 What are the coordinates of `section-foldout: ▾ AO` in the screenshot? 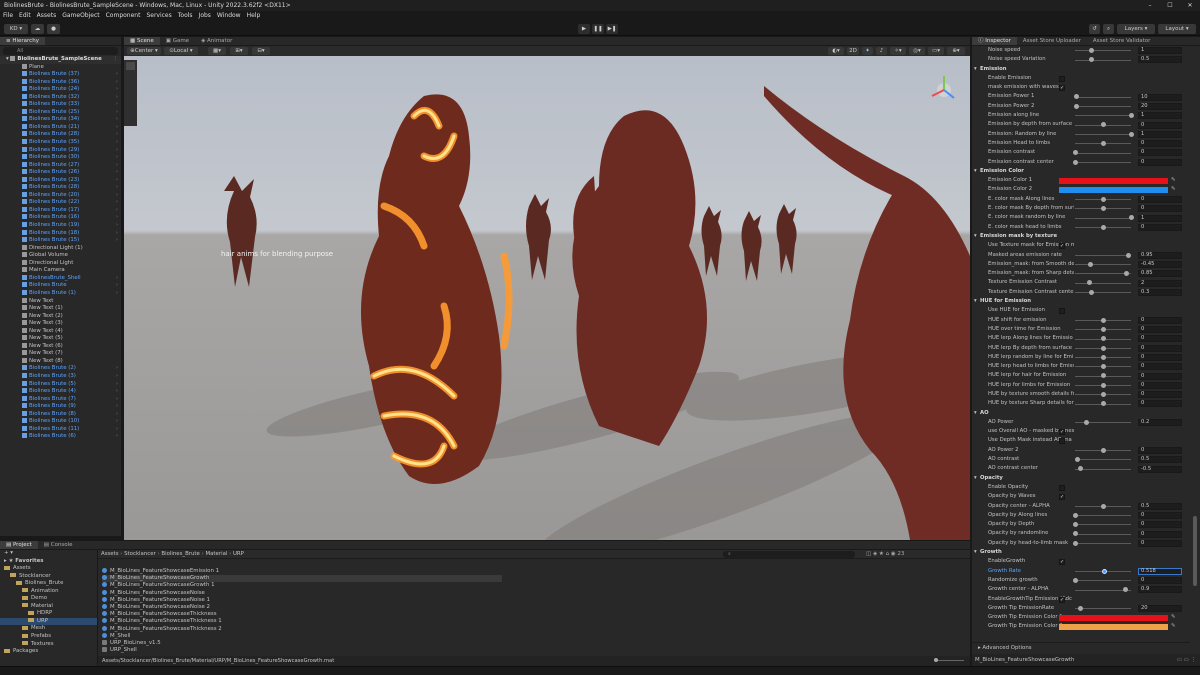 It's located at (1081, 413).